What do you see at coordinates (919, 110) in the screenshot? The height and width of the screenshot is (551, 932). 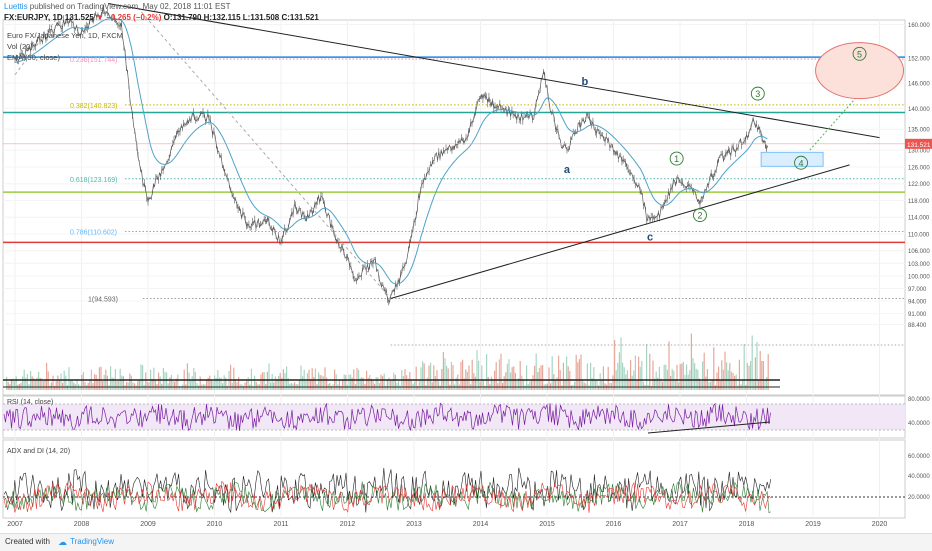 I see `y-tick-label: 140.000` at bounding box center [919, 110].